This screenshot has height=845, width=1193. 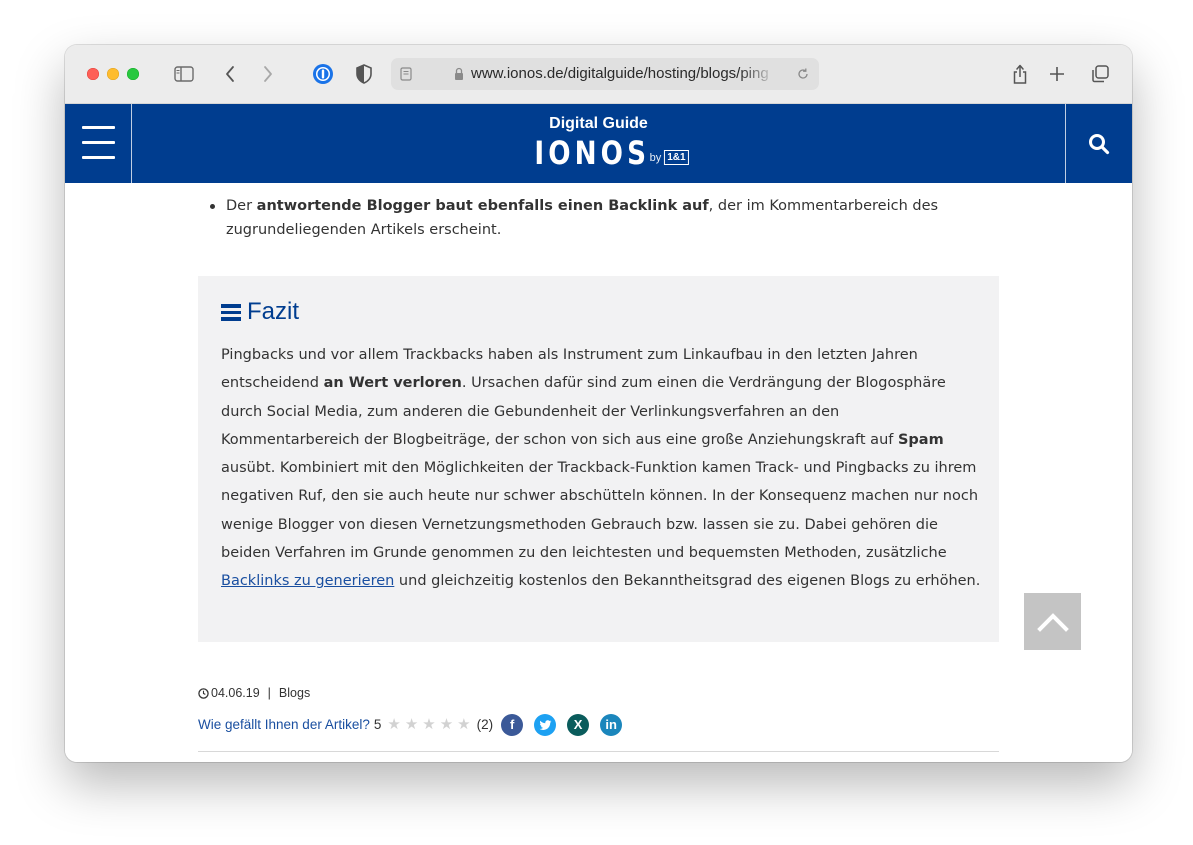 What do you see at coordinates (803, 74) in the screenshot?
I see `reload-icon` at bounding box center [803, 74].